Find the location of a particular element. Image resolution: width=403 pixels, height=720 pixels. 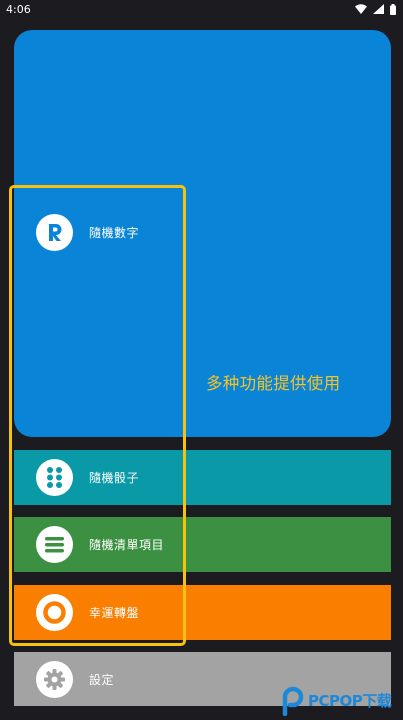

menu-item-lucky-wheel: 幸運轉盤 is located at coordinates (202, 612).